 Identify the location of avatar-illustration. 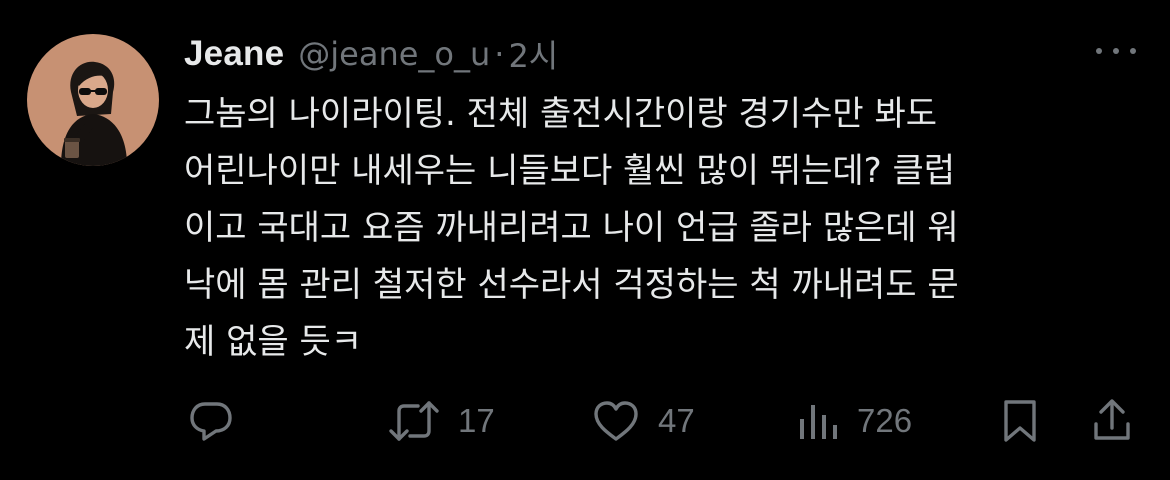
(94, 113).